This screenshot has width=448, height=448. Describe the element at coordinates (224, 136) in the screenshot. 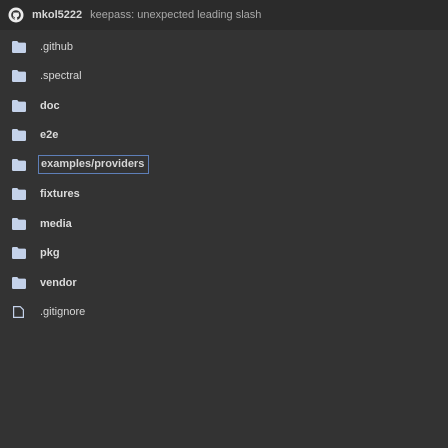

I see `list-item: e2e` at that location.